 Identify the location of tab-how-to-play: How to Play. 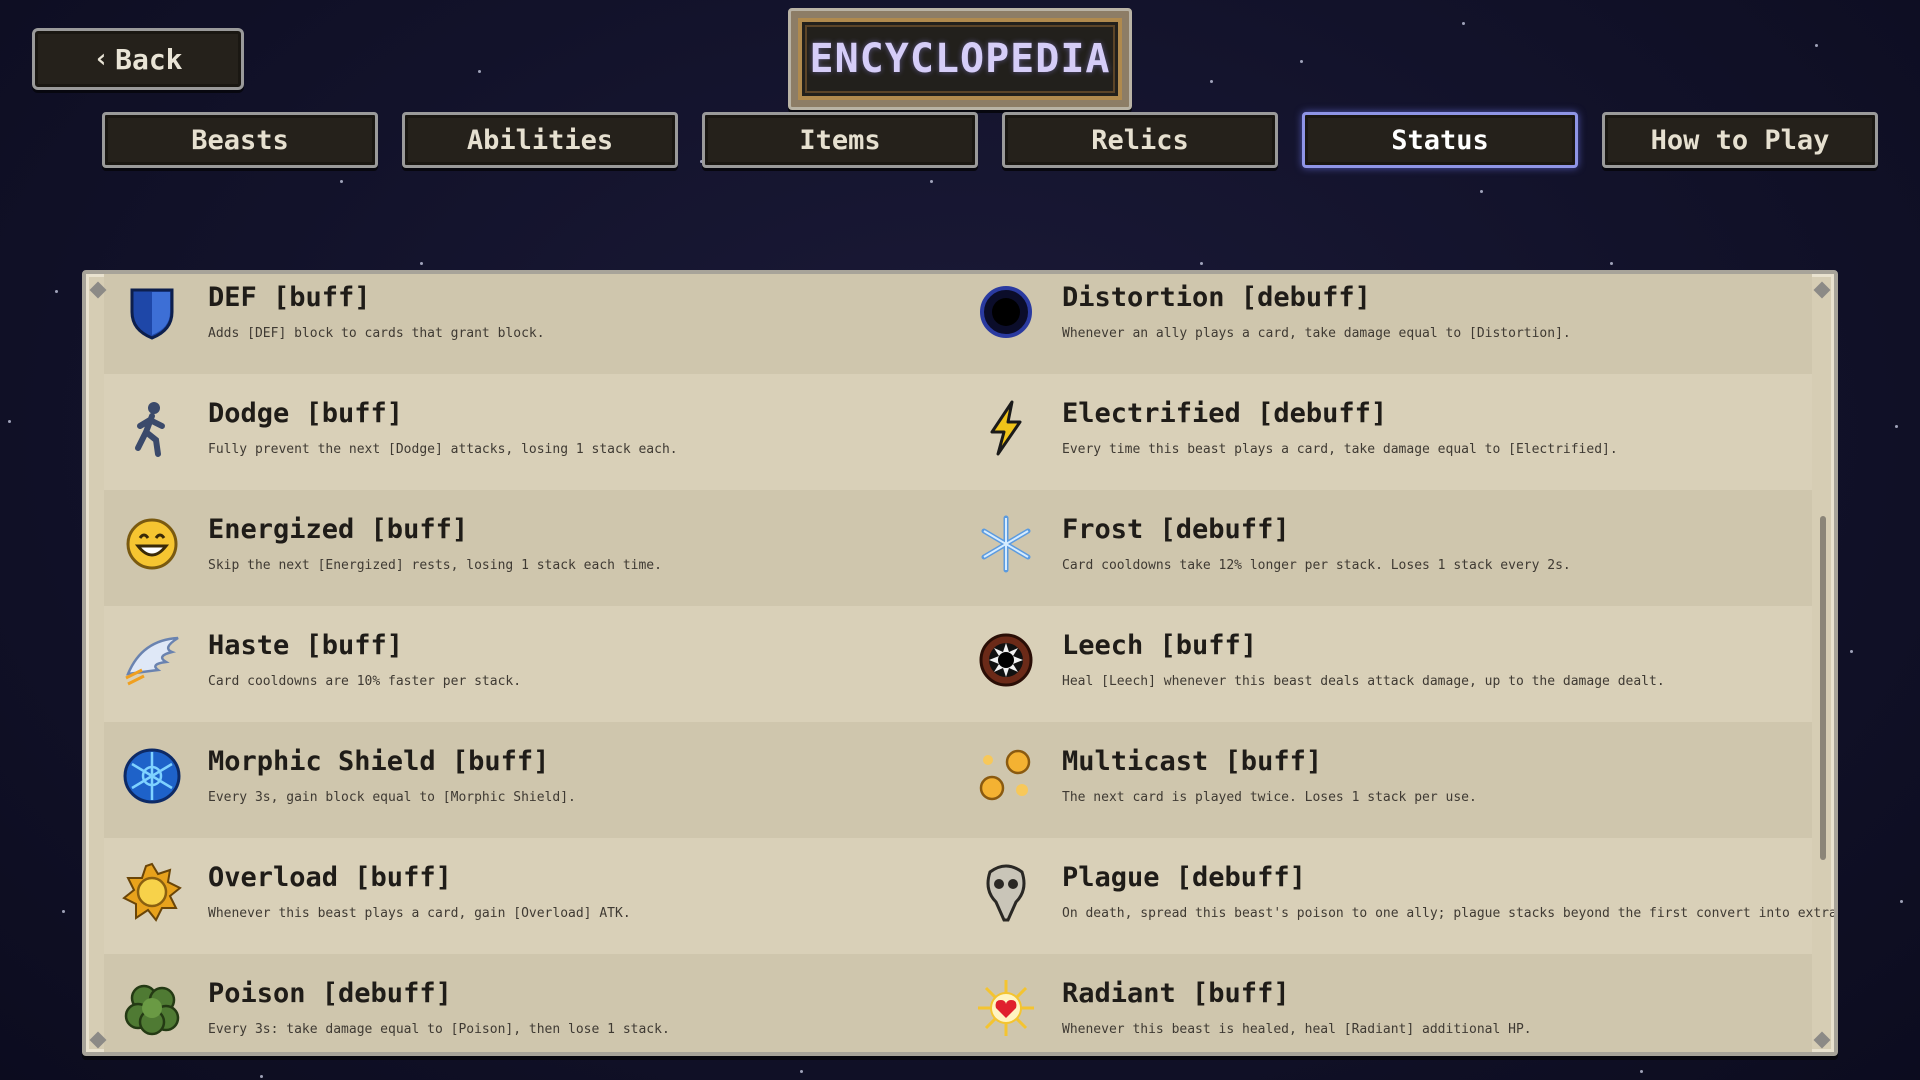
(1740, 140).